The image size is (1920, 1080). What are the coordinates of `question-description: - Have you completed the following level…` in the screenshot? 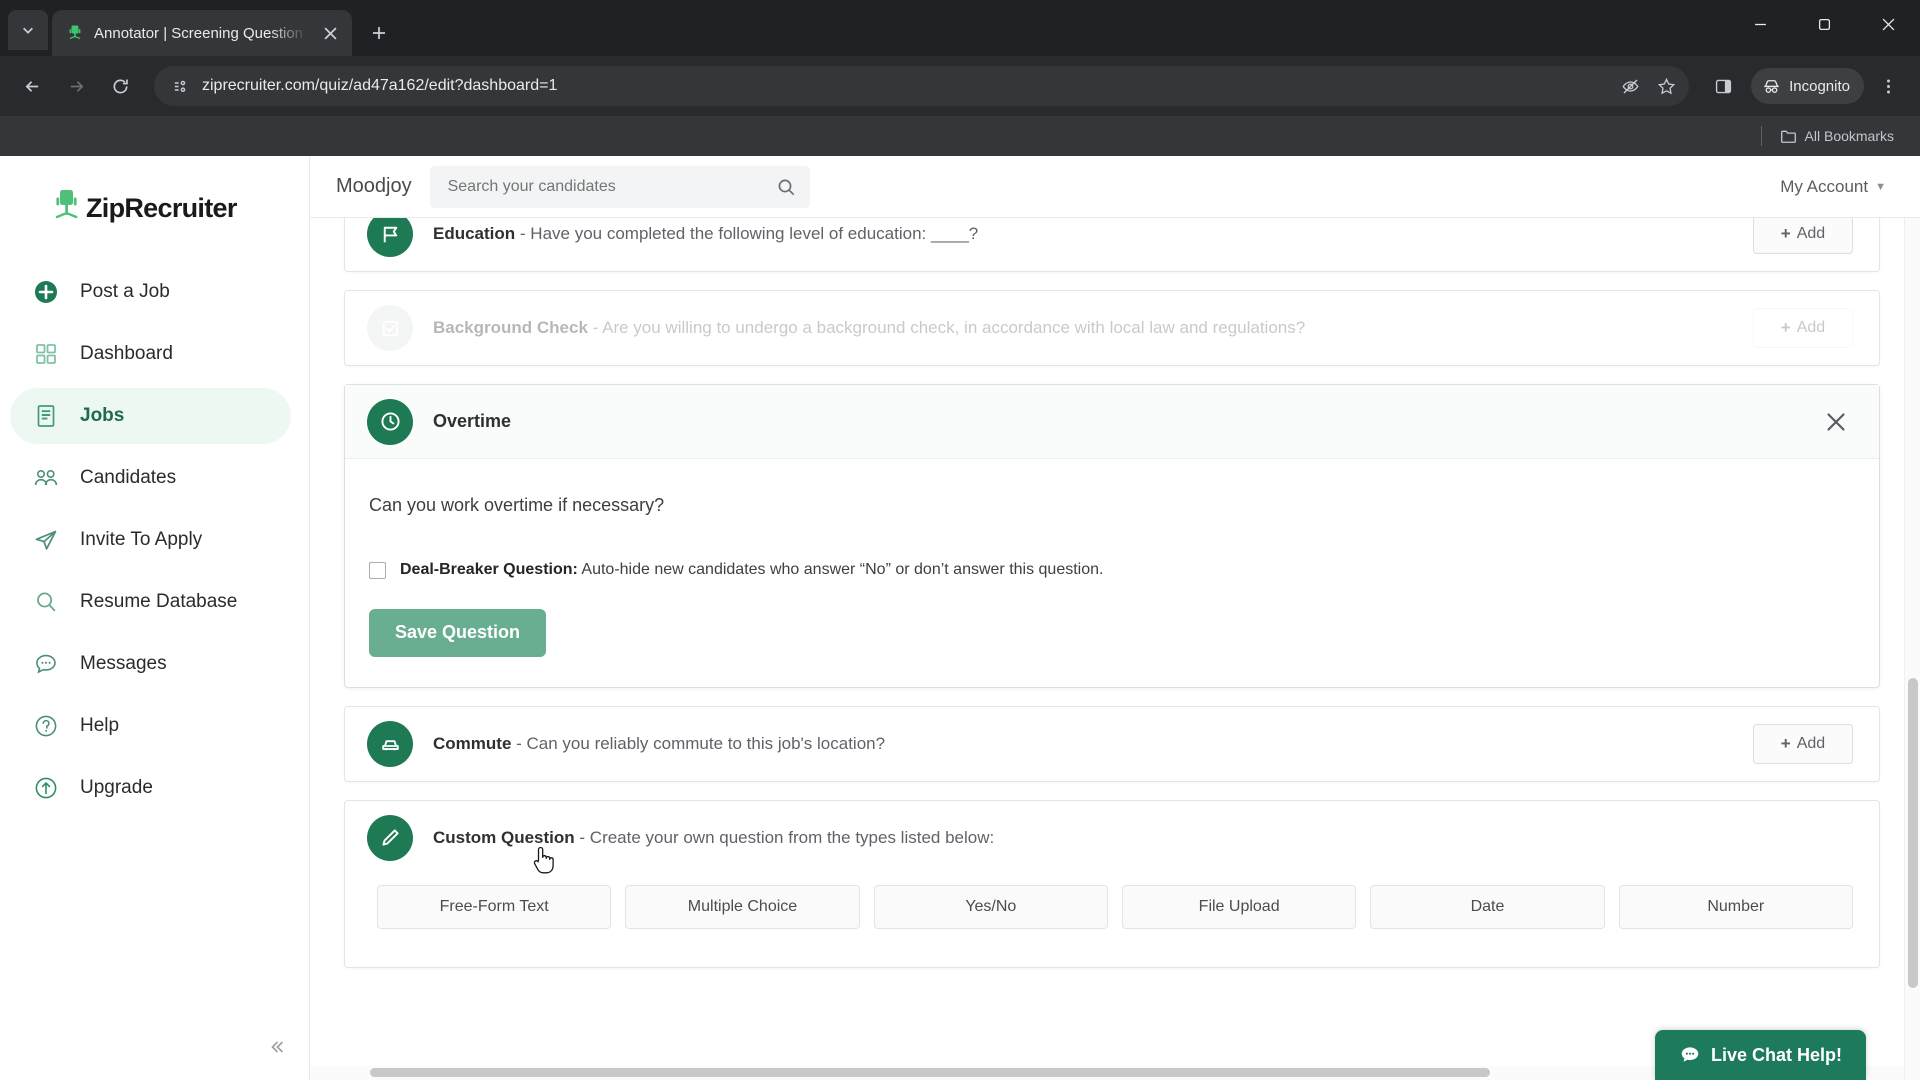 It's located at (749, 233).